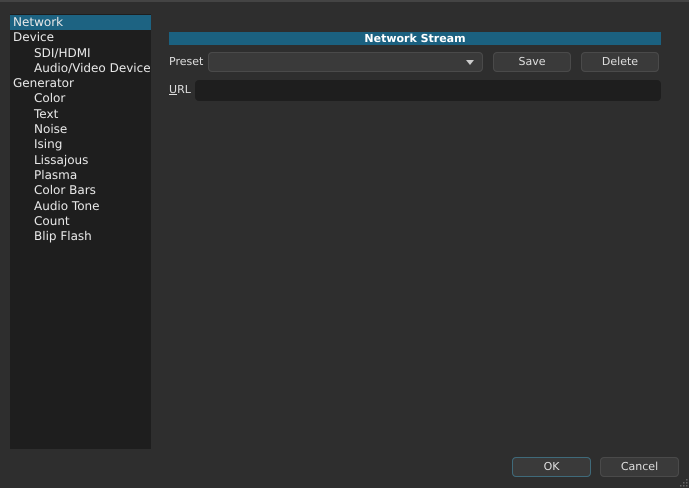 This screenshot has height=488, width=689. I want to click on sidebar-item: Ising, so click(80, 145).